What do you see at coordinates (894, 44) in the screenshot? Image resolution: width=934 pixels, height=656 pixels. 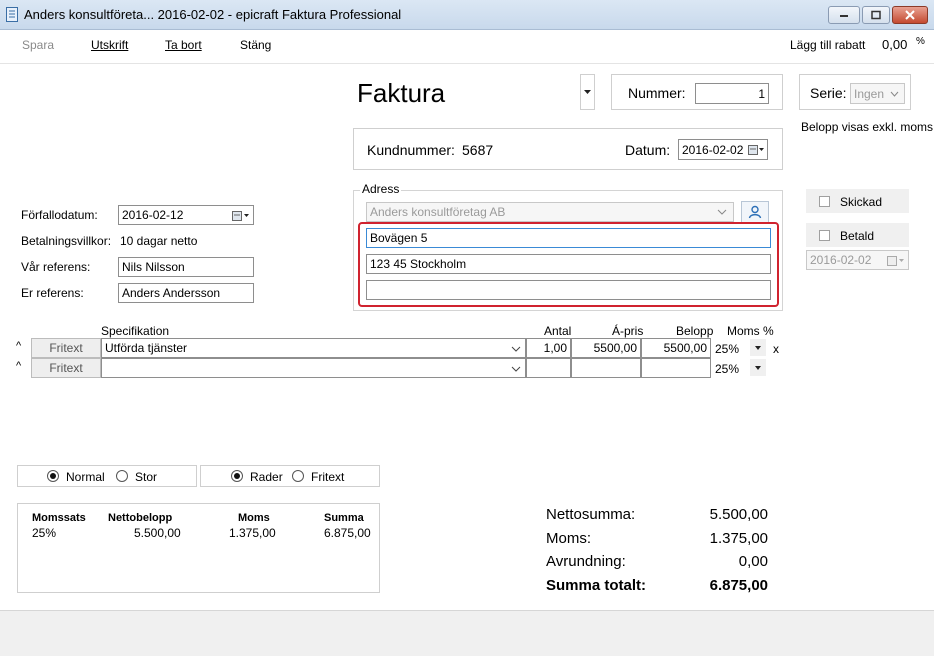 I see `discount-value: 0,00` at bounding box center [894, 44].